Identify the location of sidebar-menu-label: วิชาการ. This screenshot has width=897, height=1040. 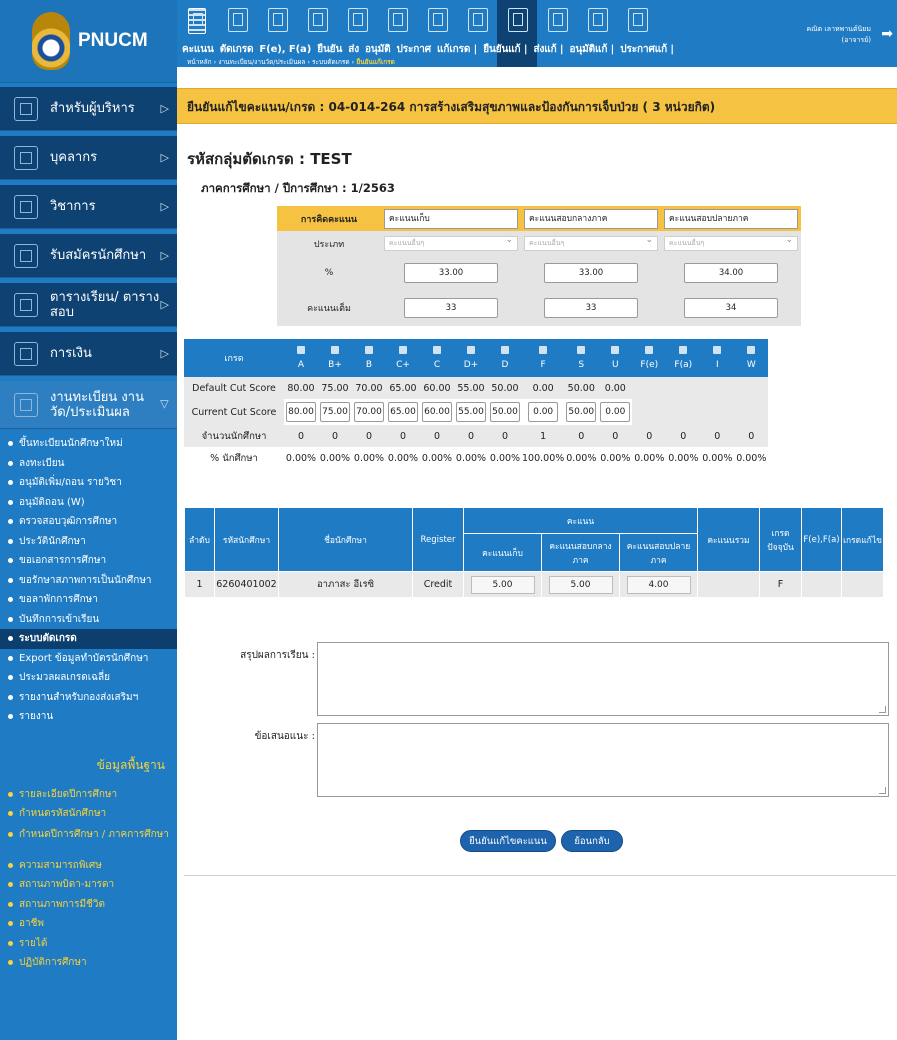
(73, 206).